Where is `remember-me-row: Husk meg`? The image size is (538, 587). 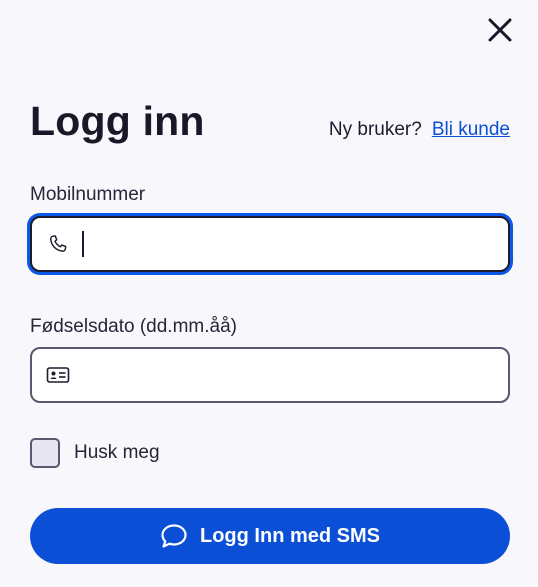
remember-me-row: Husk meg is located at coordinates (95, 453).